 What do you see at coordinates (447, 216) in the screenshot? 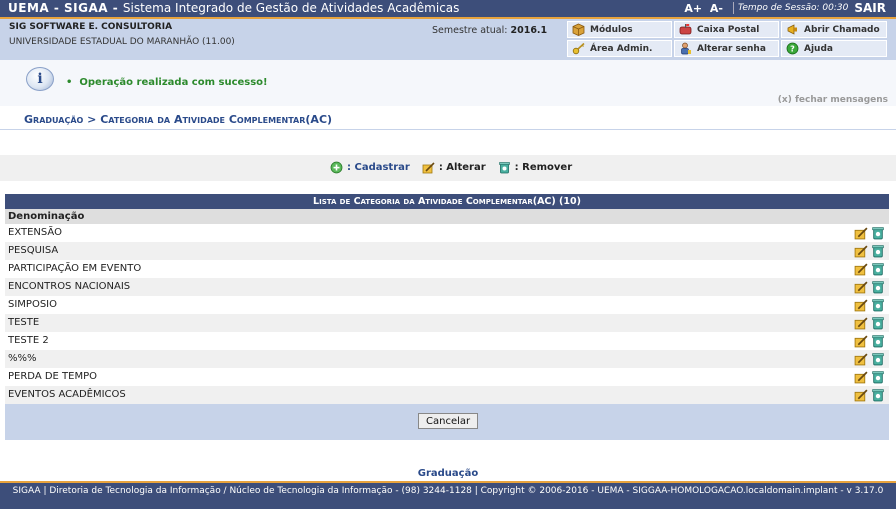
I see `column-header-denominacao: Denominação` at bounding box center [447, 216].